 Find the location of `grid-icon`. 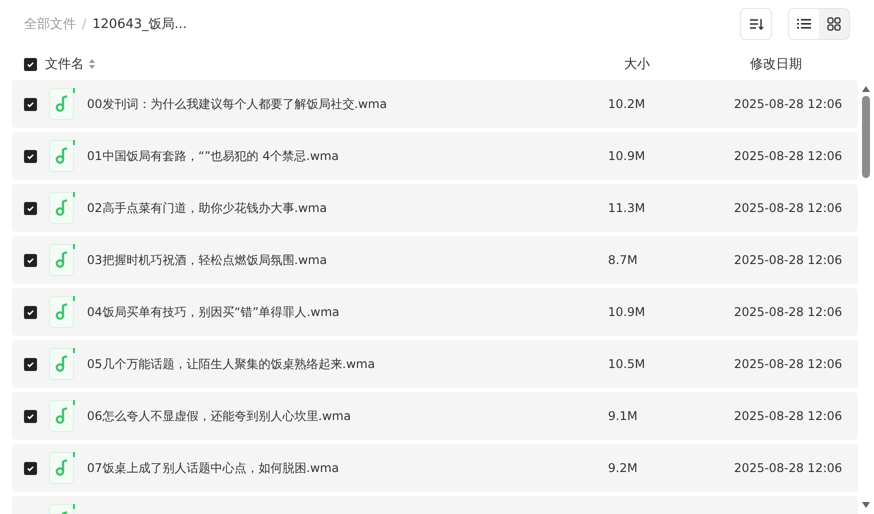

grid-icon is located at coordinates (834, 24).